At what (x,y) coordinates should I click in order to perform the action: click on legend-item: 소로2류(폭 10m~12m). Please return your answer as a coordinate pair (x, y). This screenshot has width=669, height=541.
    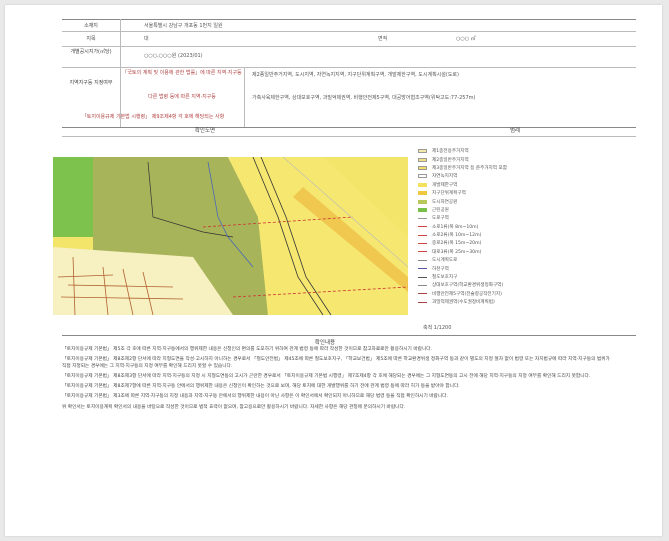
    Looking at the image, I should click on (518, 235).